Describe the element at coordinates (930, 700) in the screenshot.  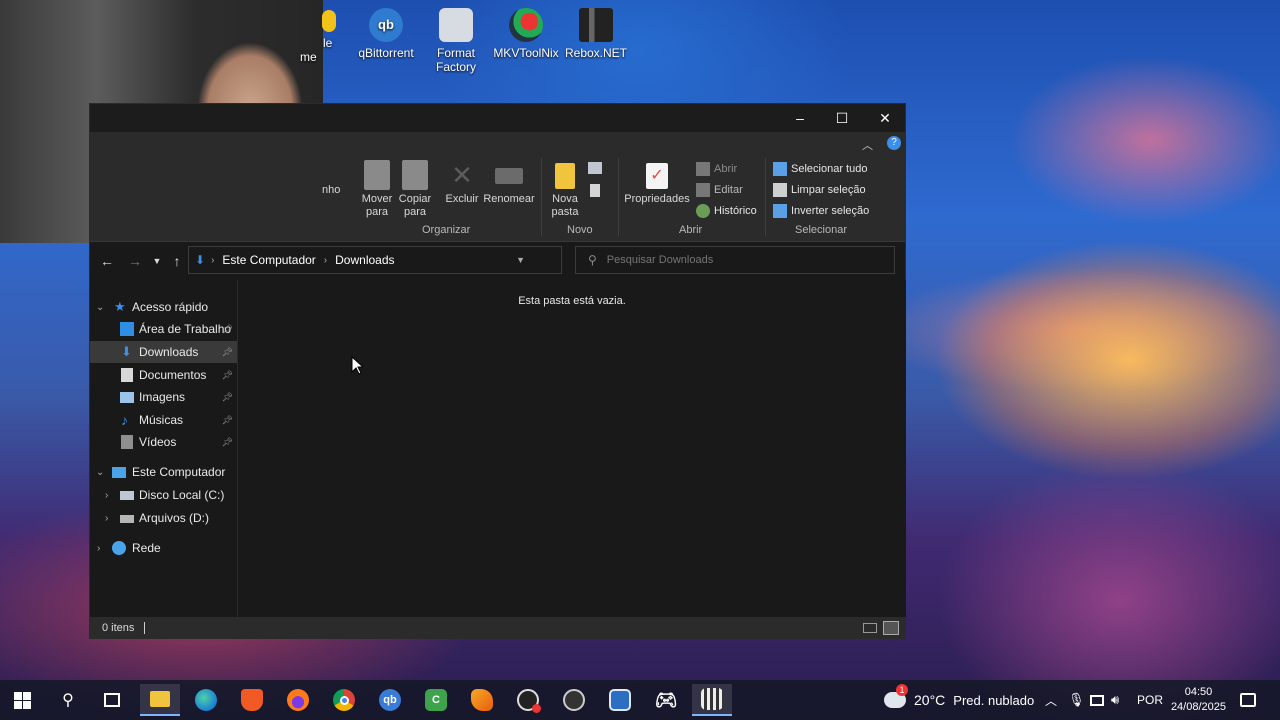
I see `weather-temperature: 20°C` at that location.